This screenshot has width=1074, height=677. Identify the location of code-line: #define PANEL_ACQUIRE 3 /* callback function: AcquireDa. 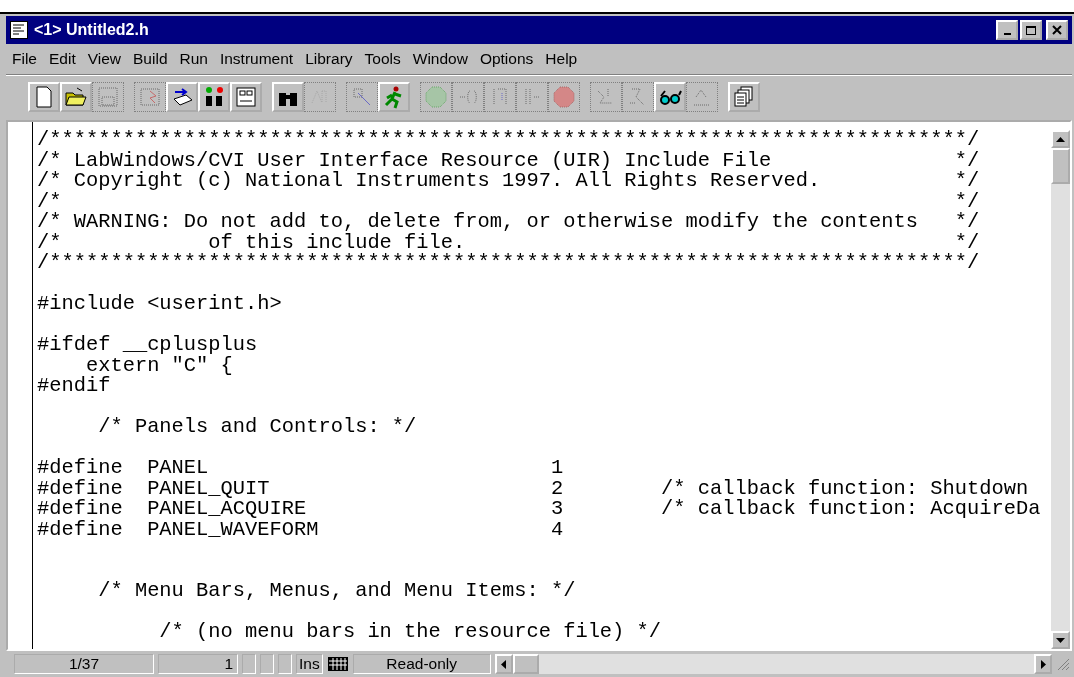
(539, 509).